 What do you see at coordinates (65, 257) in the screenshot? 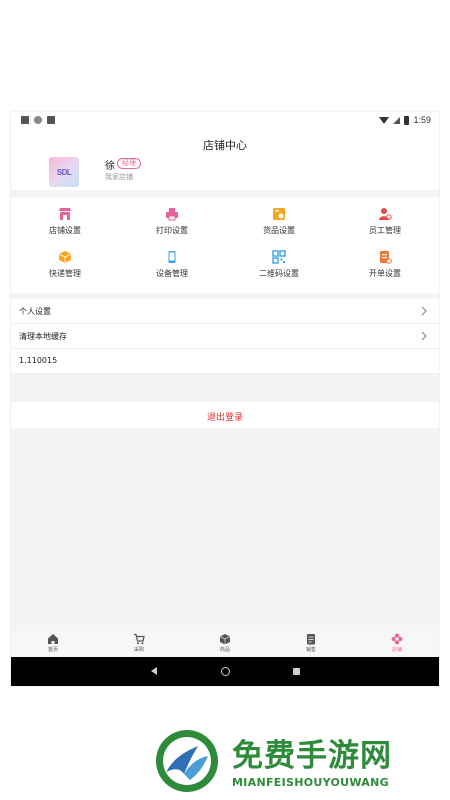
I see `package-icon` at bounding box center [65, 257].